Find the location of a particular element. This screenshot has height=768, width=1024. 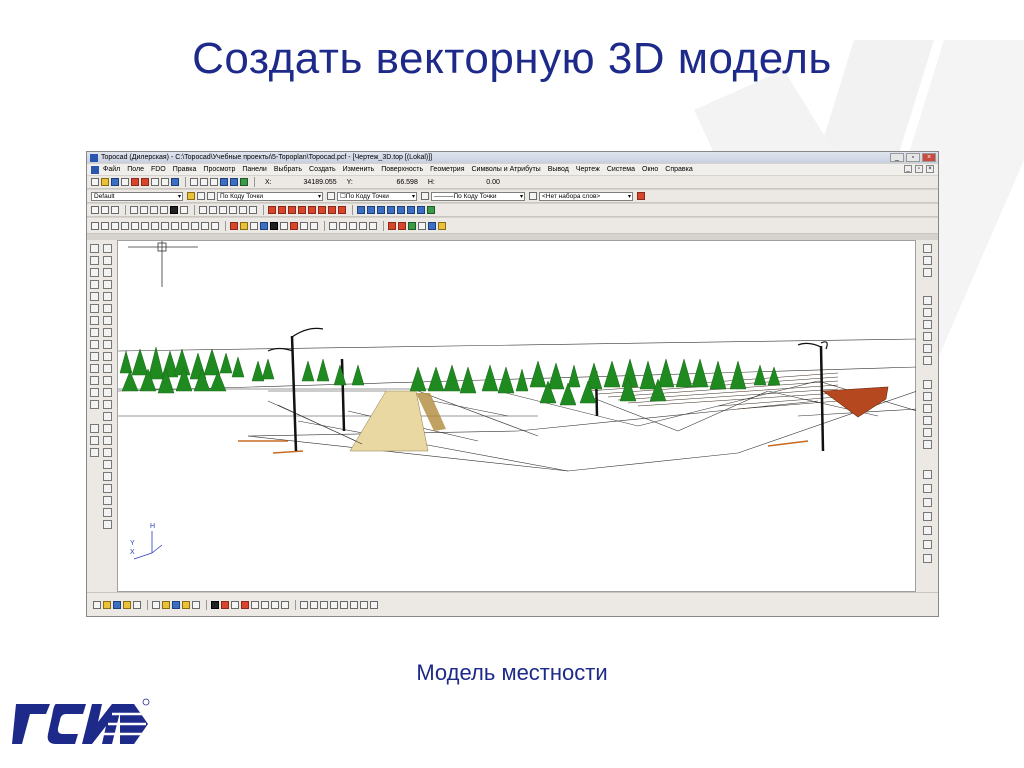

symbol-5-icon is located at coordinates (927, 312).